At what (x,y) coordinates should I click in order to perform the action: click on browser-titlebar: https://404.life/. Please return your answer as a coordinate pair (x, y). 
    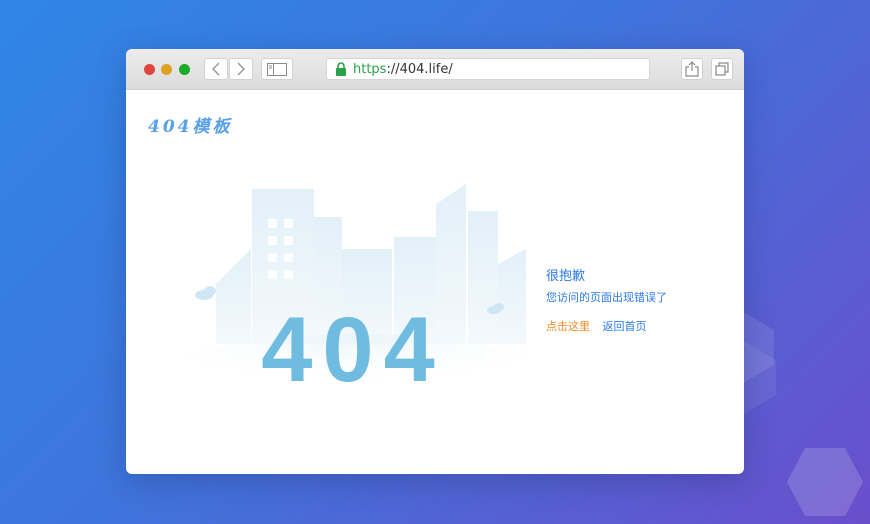
    Looking at the image, I should click on (435, 69).